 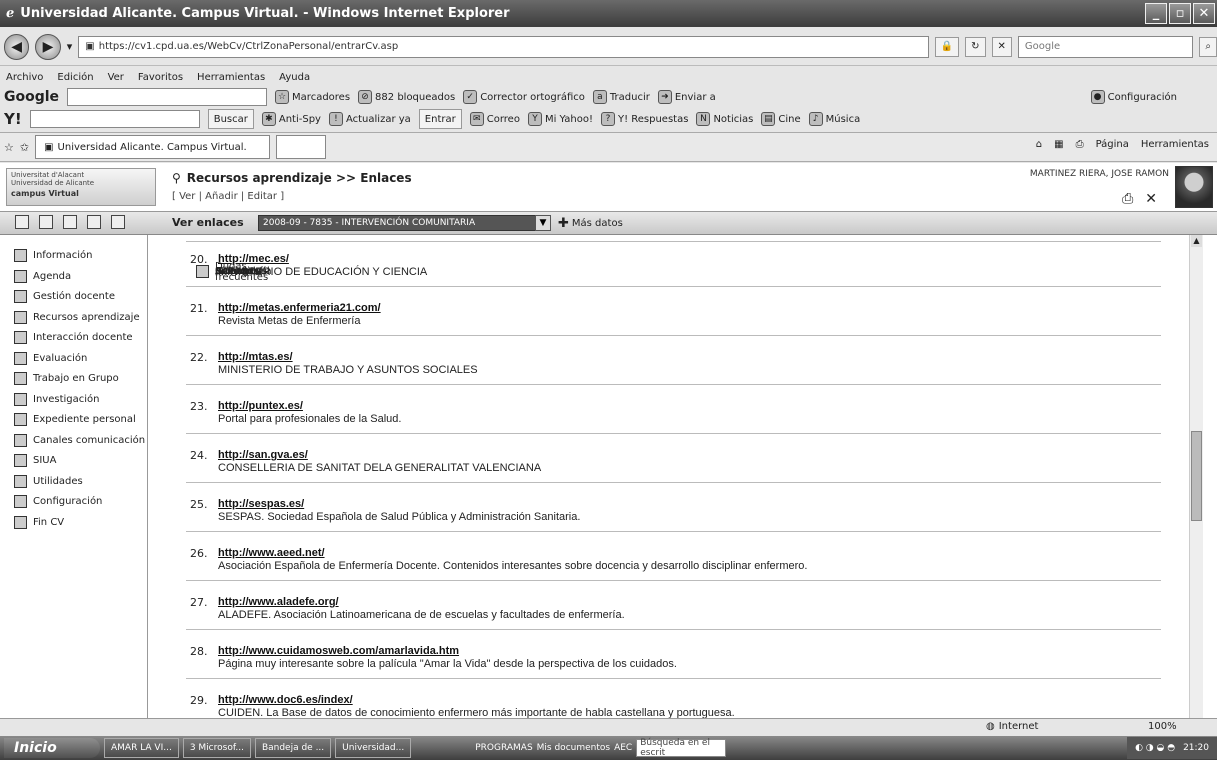 What do you see at coordinates (94, 222) in the screenshot?
I see `print-icon` at bounding box center [94, 222].